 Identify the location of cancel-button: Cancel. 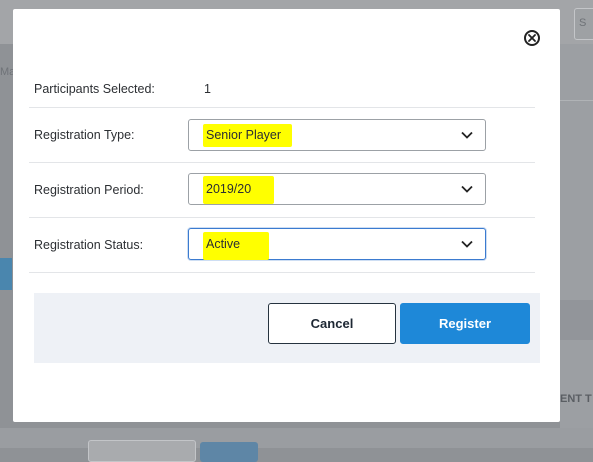
(332, 323).